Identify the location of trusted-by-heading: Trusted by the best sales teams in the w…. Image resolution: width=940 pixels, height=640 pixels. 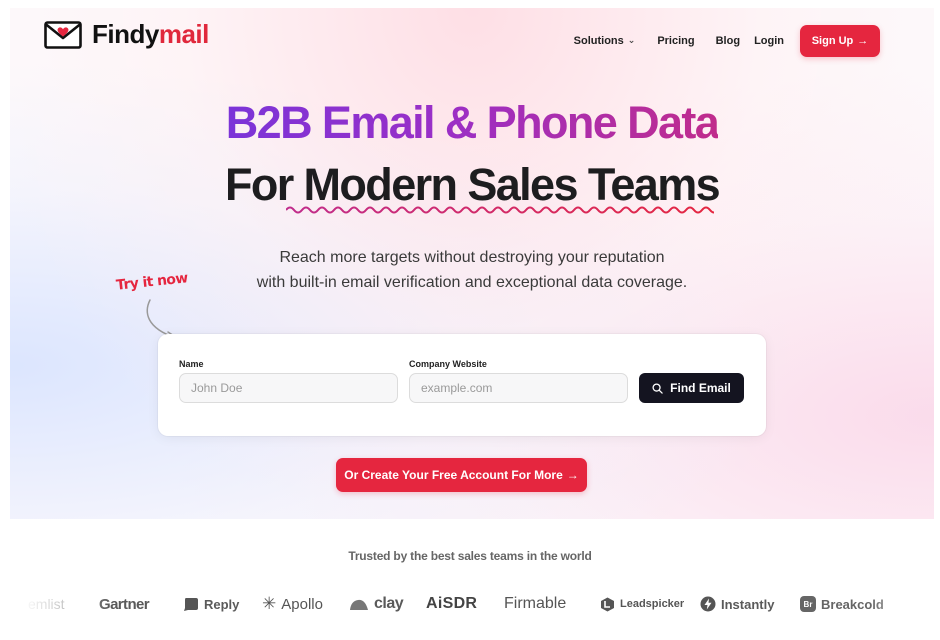
(470, 556).